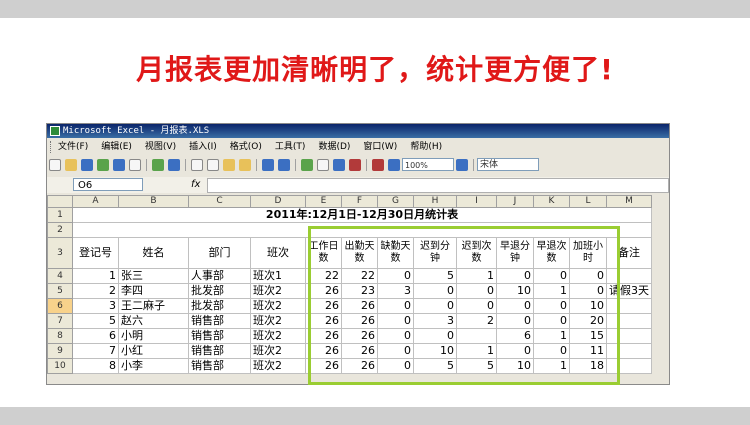  What do you see at coordinates (394, 165) in the screenshot?
I see `drawing-icon` at bounding box center [394, 165].